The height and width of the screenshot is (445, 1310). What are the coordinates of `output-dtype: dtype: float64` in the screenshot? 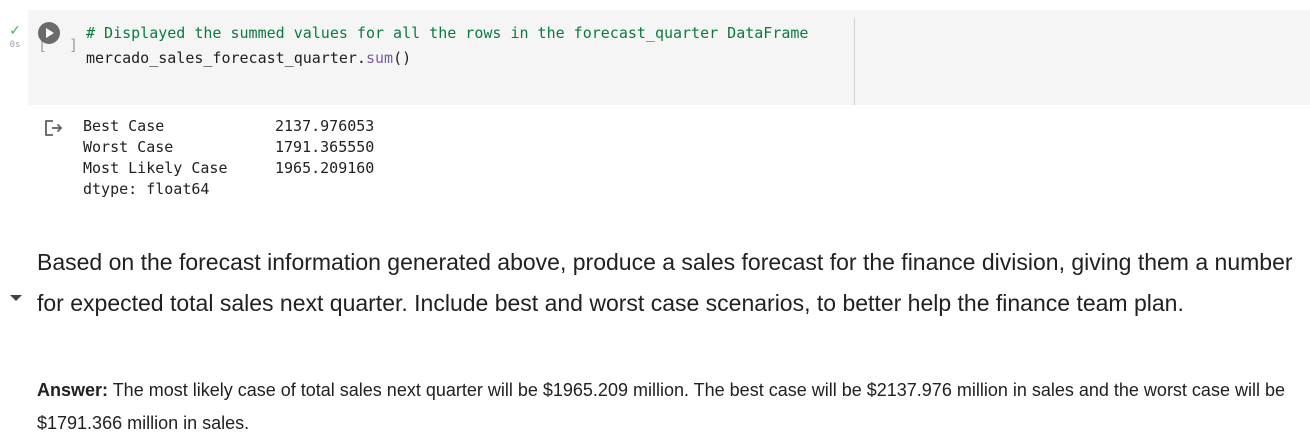 It's located at (146, 189).